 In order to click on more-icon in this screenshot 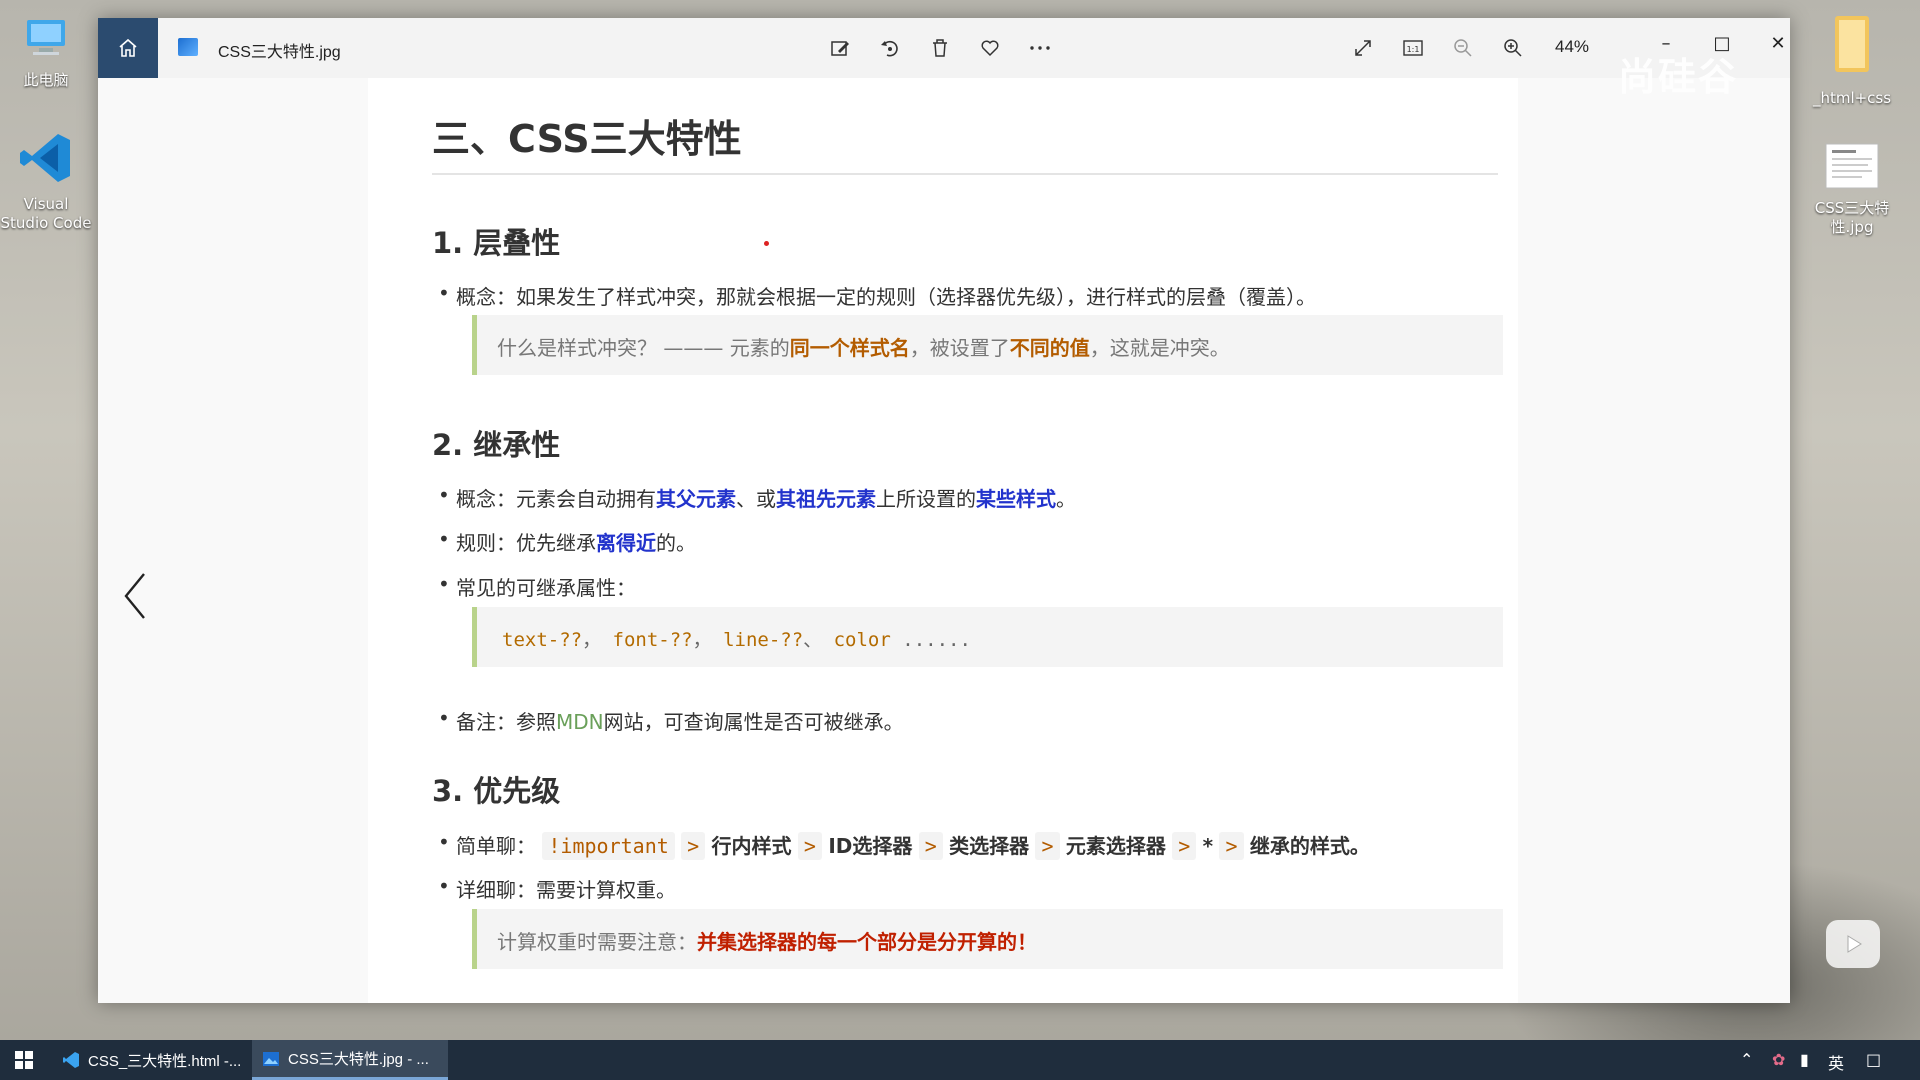, I will do `click(1040, 48)`.